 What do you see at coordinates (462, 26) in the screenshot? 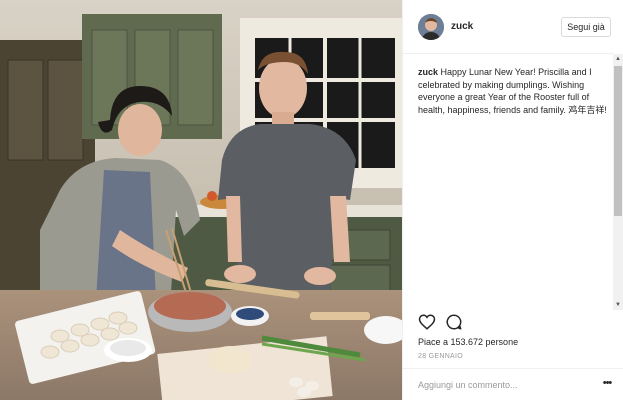
I see `username: zuck` at bounding box center [462, 26].